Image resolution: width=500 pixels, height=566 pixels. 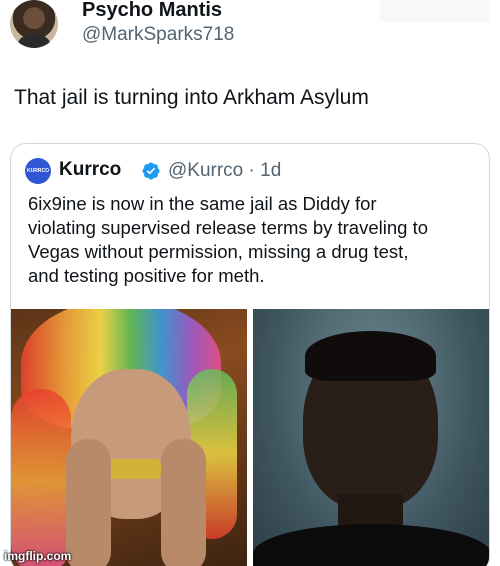 I want to click on imgflip-watermark: imgflip.com, so click(x=38, y=556).